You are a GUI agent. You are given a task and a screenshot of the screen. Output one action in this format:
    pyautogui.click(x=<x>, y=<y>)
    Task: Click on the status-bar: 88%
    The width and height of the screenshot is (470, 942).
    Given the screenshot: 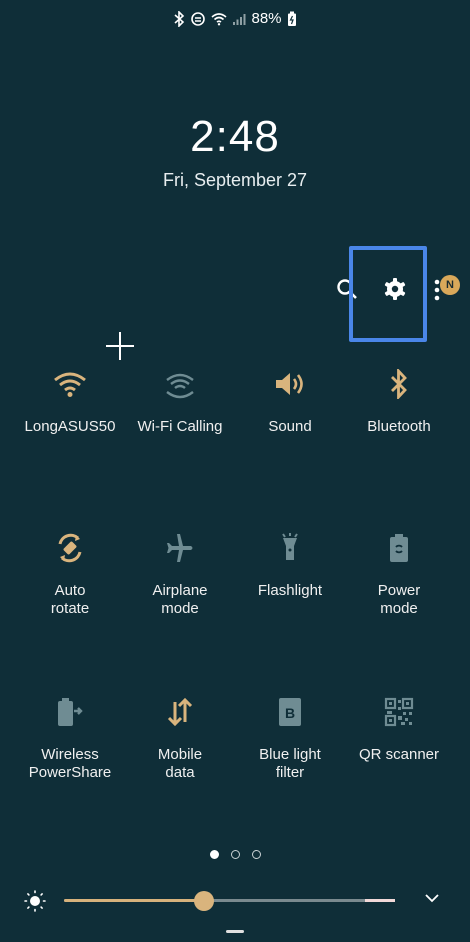 What is the action you would take?
    pyautogui.click(x=235, y=18)
    